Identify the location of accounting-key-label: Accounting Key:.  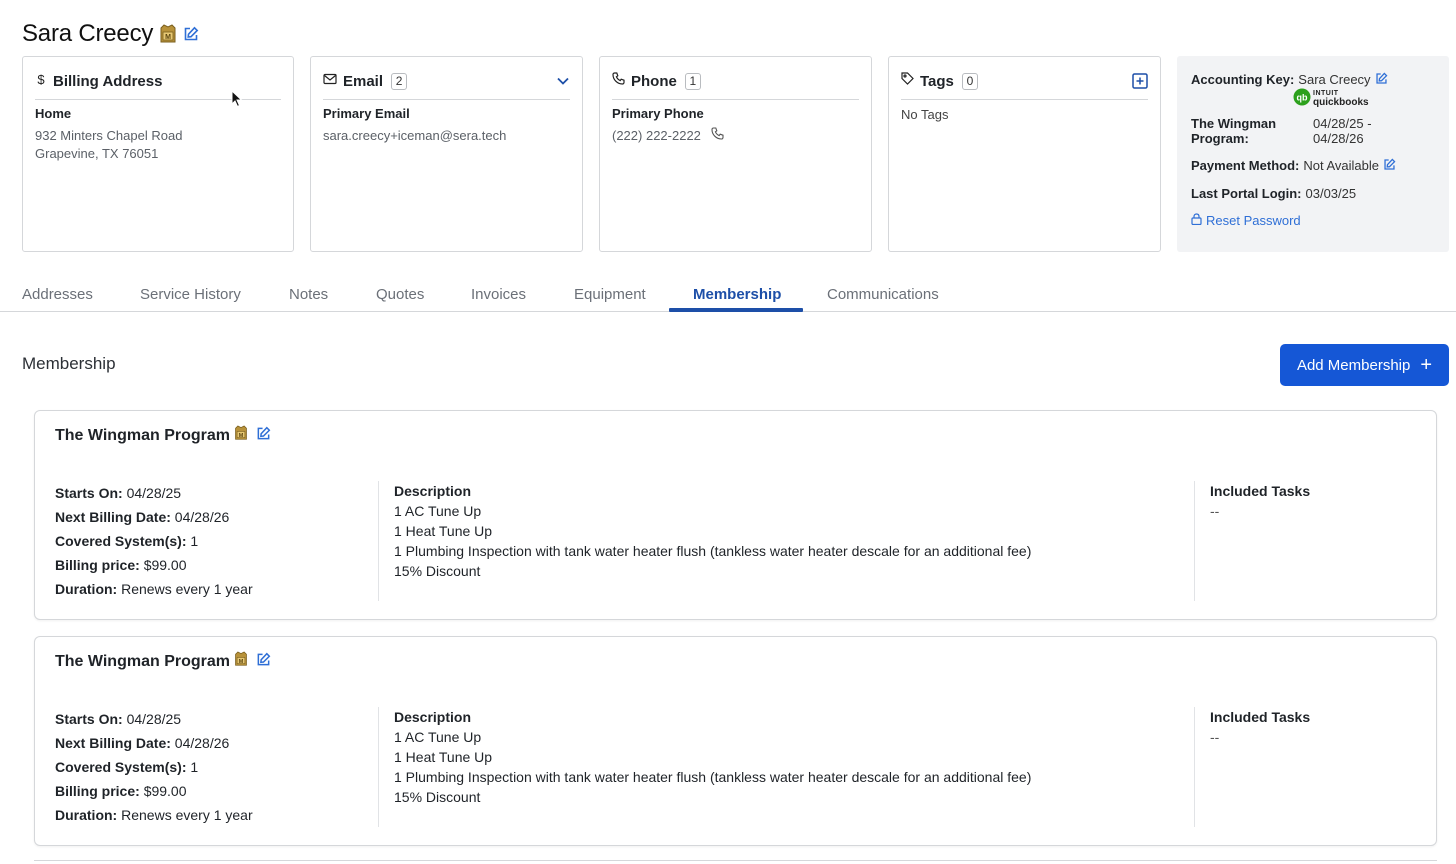
(1243, 79).